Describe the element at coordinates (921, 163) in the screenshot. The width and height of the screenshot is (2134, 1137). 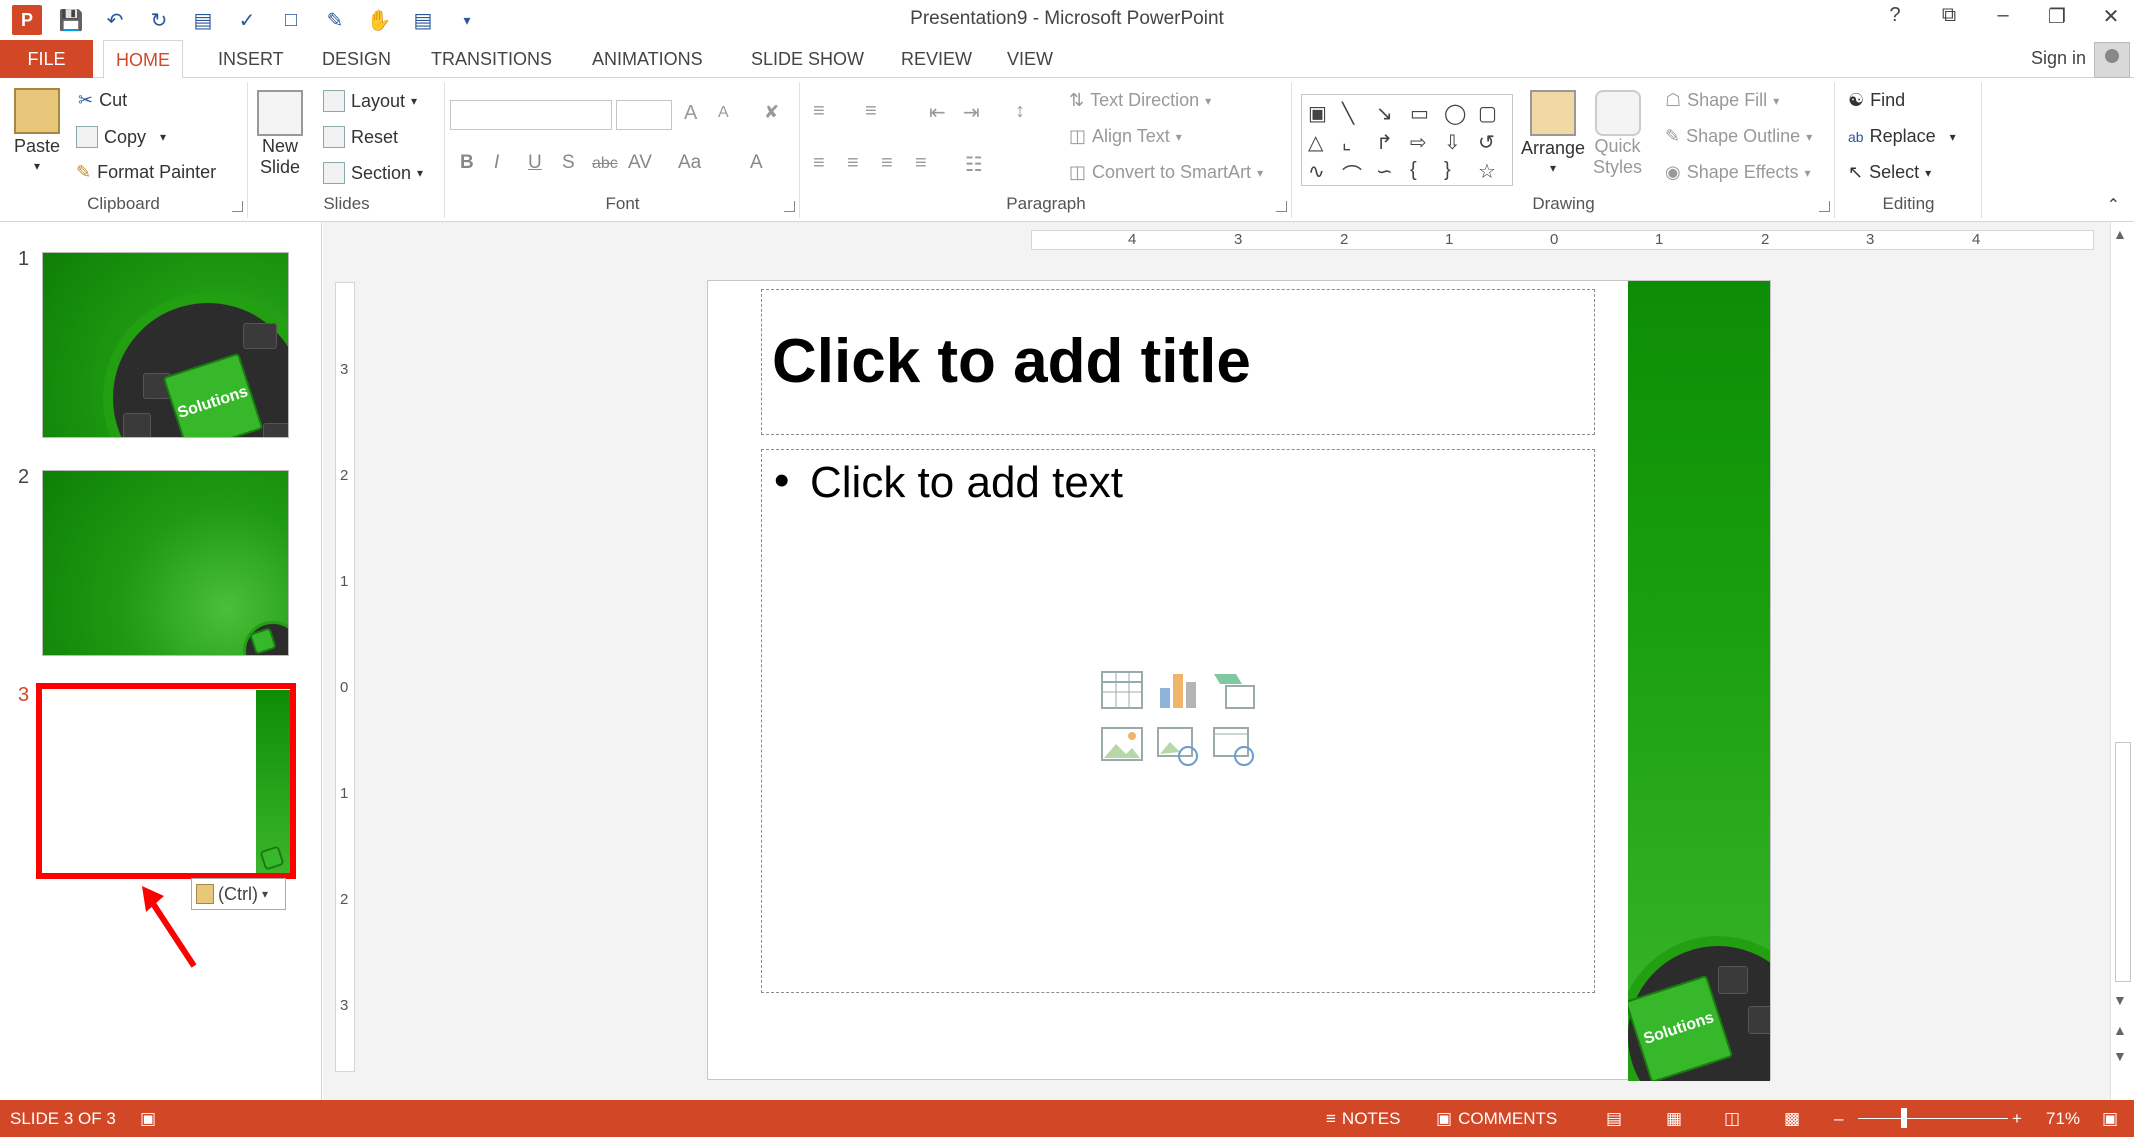
I see `justify-icon: ≡` at that location.